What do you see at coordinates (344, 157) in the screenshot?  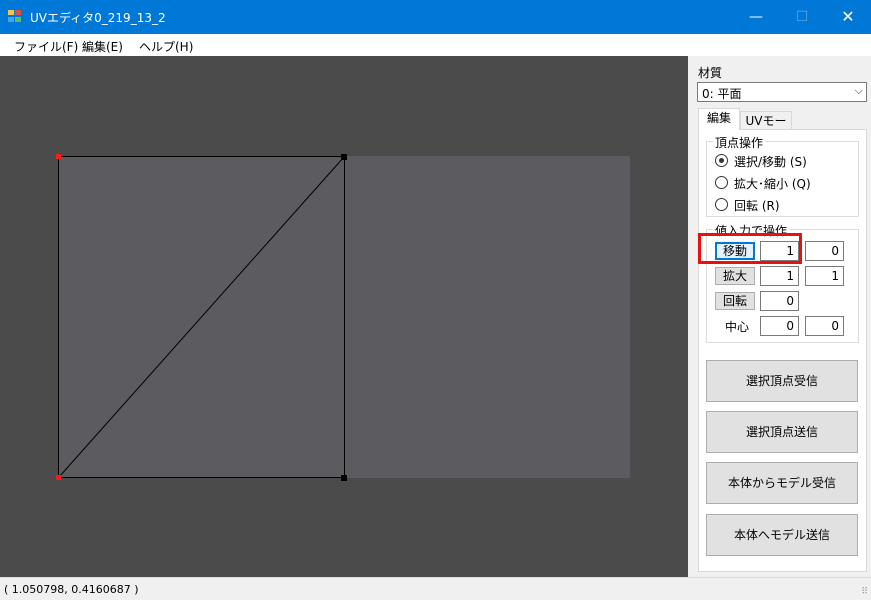 I see `uv-vertex-top-right` at bounding box center [344, 157].